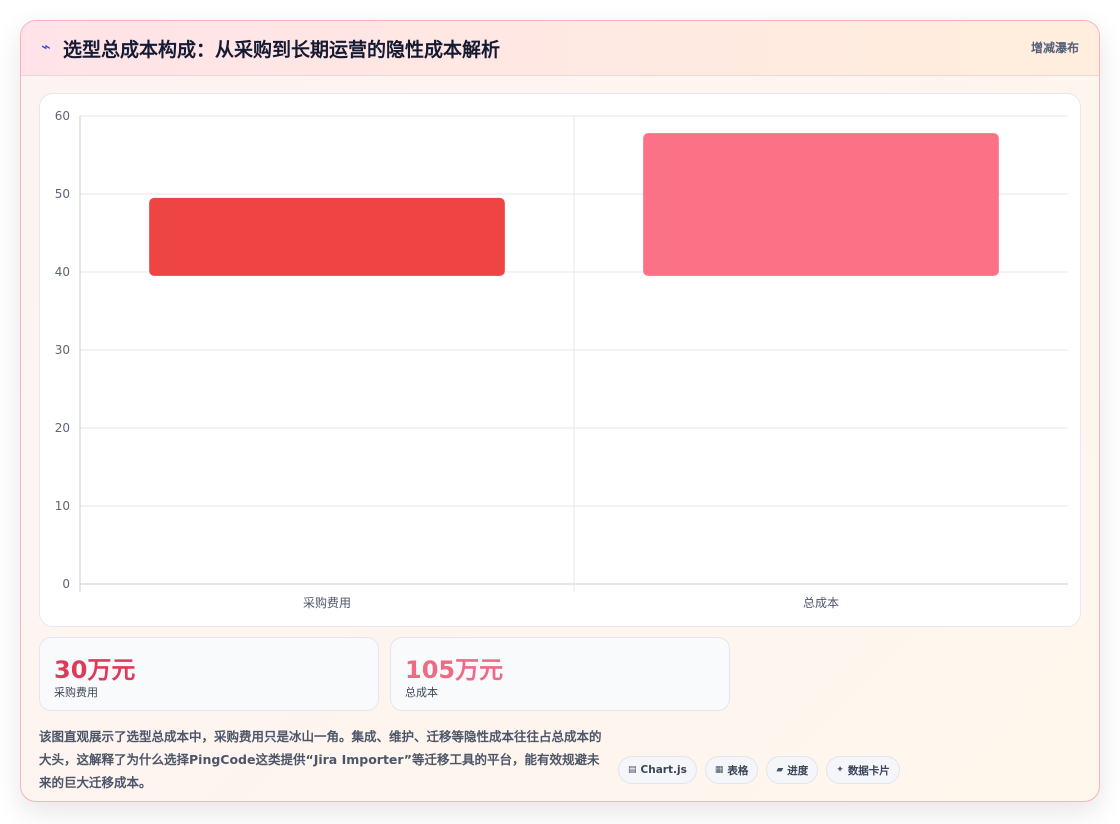  What do you see at coordinates (798, 770) in the screenshot?
I see `tag-label: 进度` at bounding box center [798, 770].